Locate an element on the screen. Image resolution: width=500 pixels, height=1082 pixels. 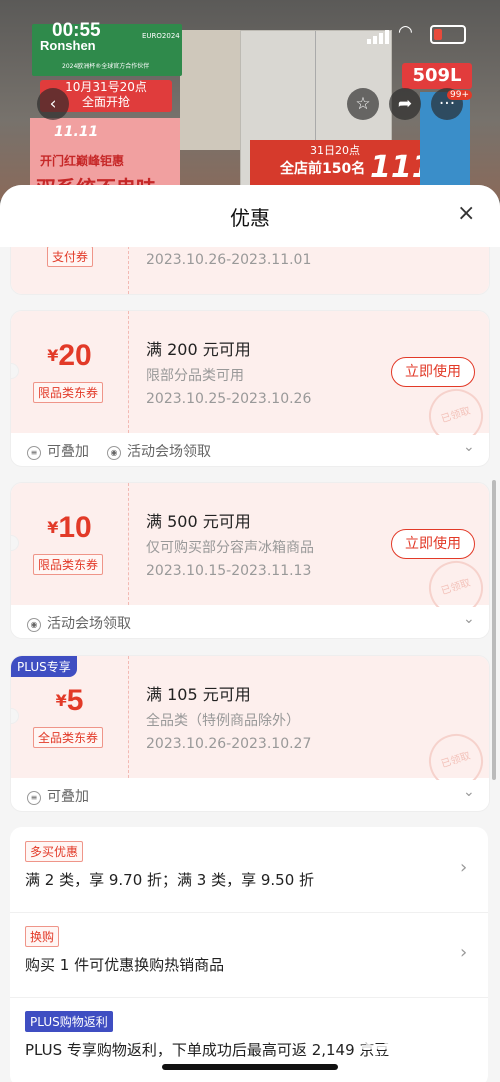
coupon-amount: ¥5 is located at coordinates (69, 701).